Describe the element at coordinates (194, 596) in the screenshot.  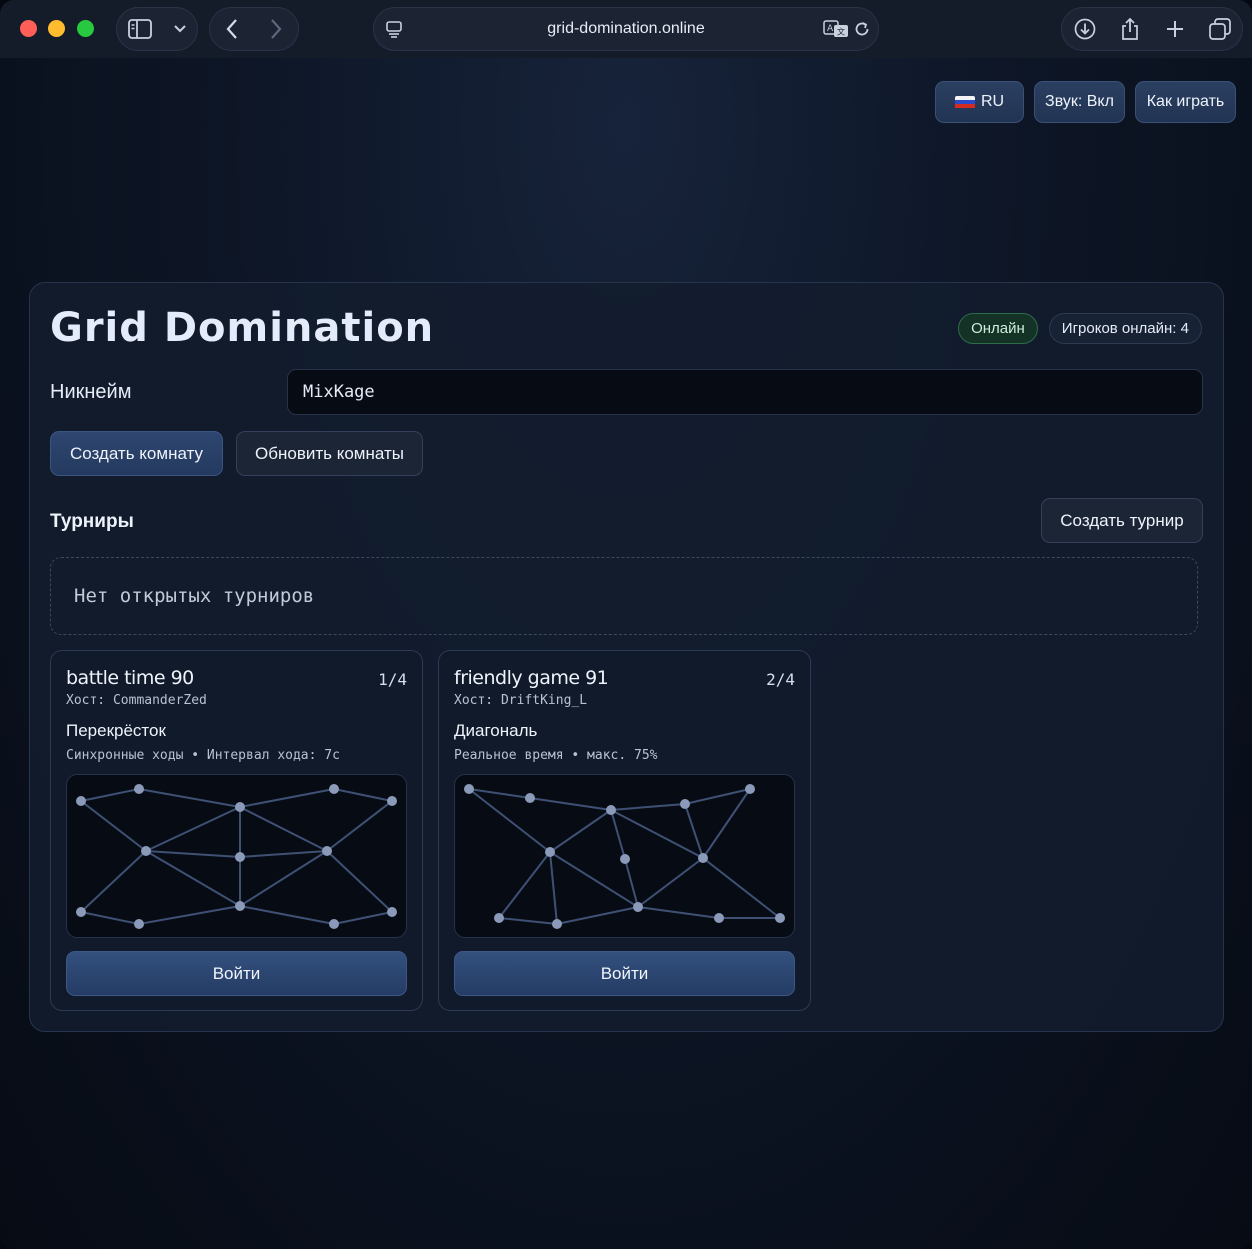
I see `no-tournaments-text: Нет открытых турниров` at that location.